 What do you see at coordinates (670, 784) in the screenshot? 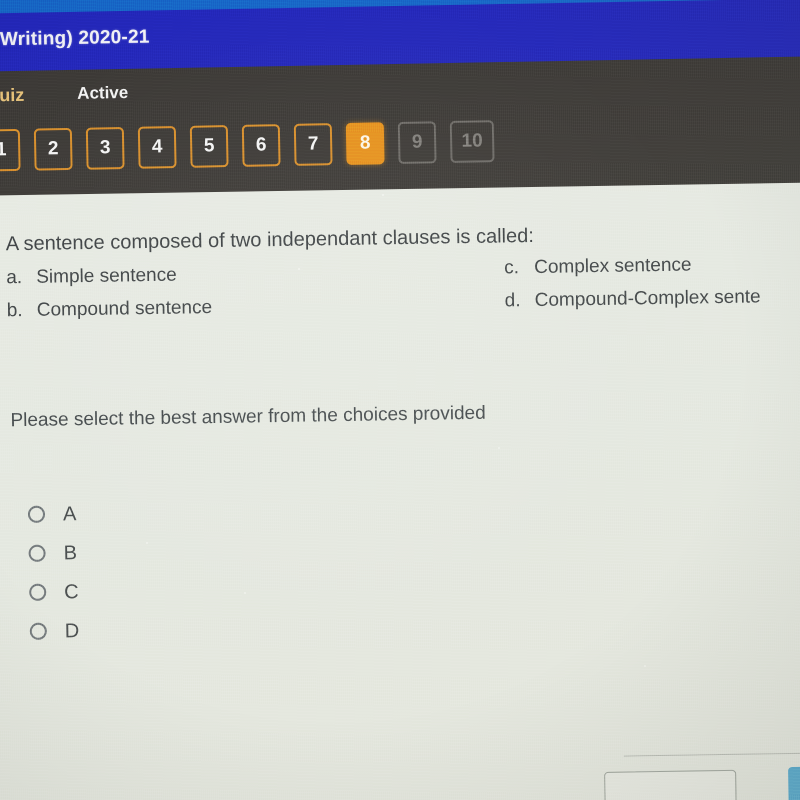
I see `footer-input-field` at bounding box center [670, 784].